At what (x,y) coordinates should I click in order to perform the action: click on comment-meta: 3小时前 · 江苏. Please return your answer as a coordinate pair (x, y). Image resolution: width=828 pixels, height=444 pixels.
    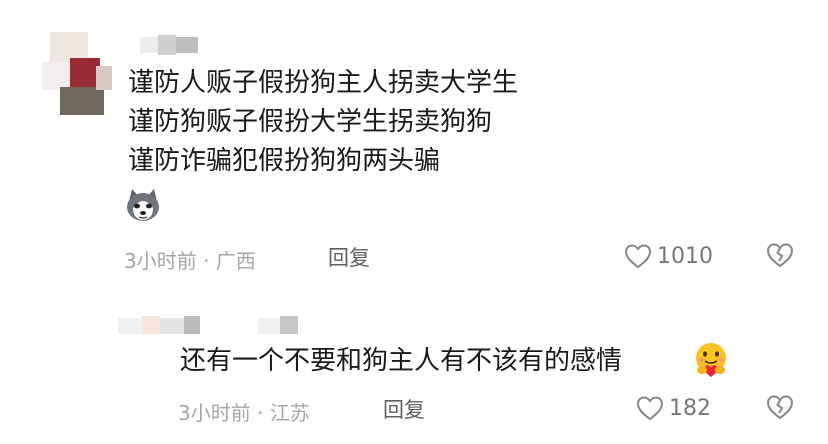
    Looking at the image, I should click on (244, 411).